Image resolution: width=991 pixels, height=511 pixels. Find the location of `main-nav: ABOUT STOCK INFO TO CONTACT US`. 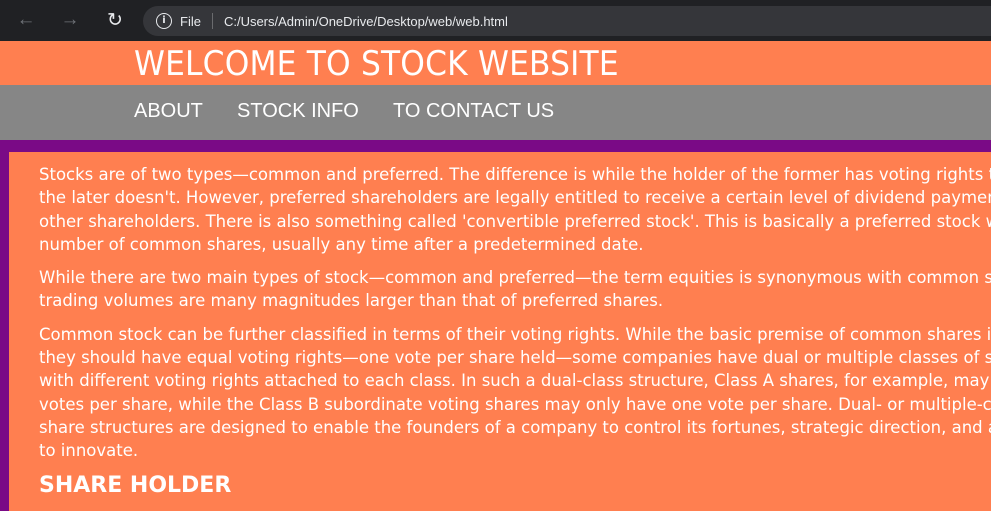

main-nav: ABOUT STOCK INFO TO CONTACT US is located at coordinates (495, 112).